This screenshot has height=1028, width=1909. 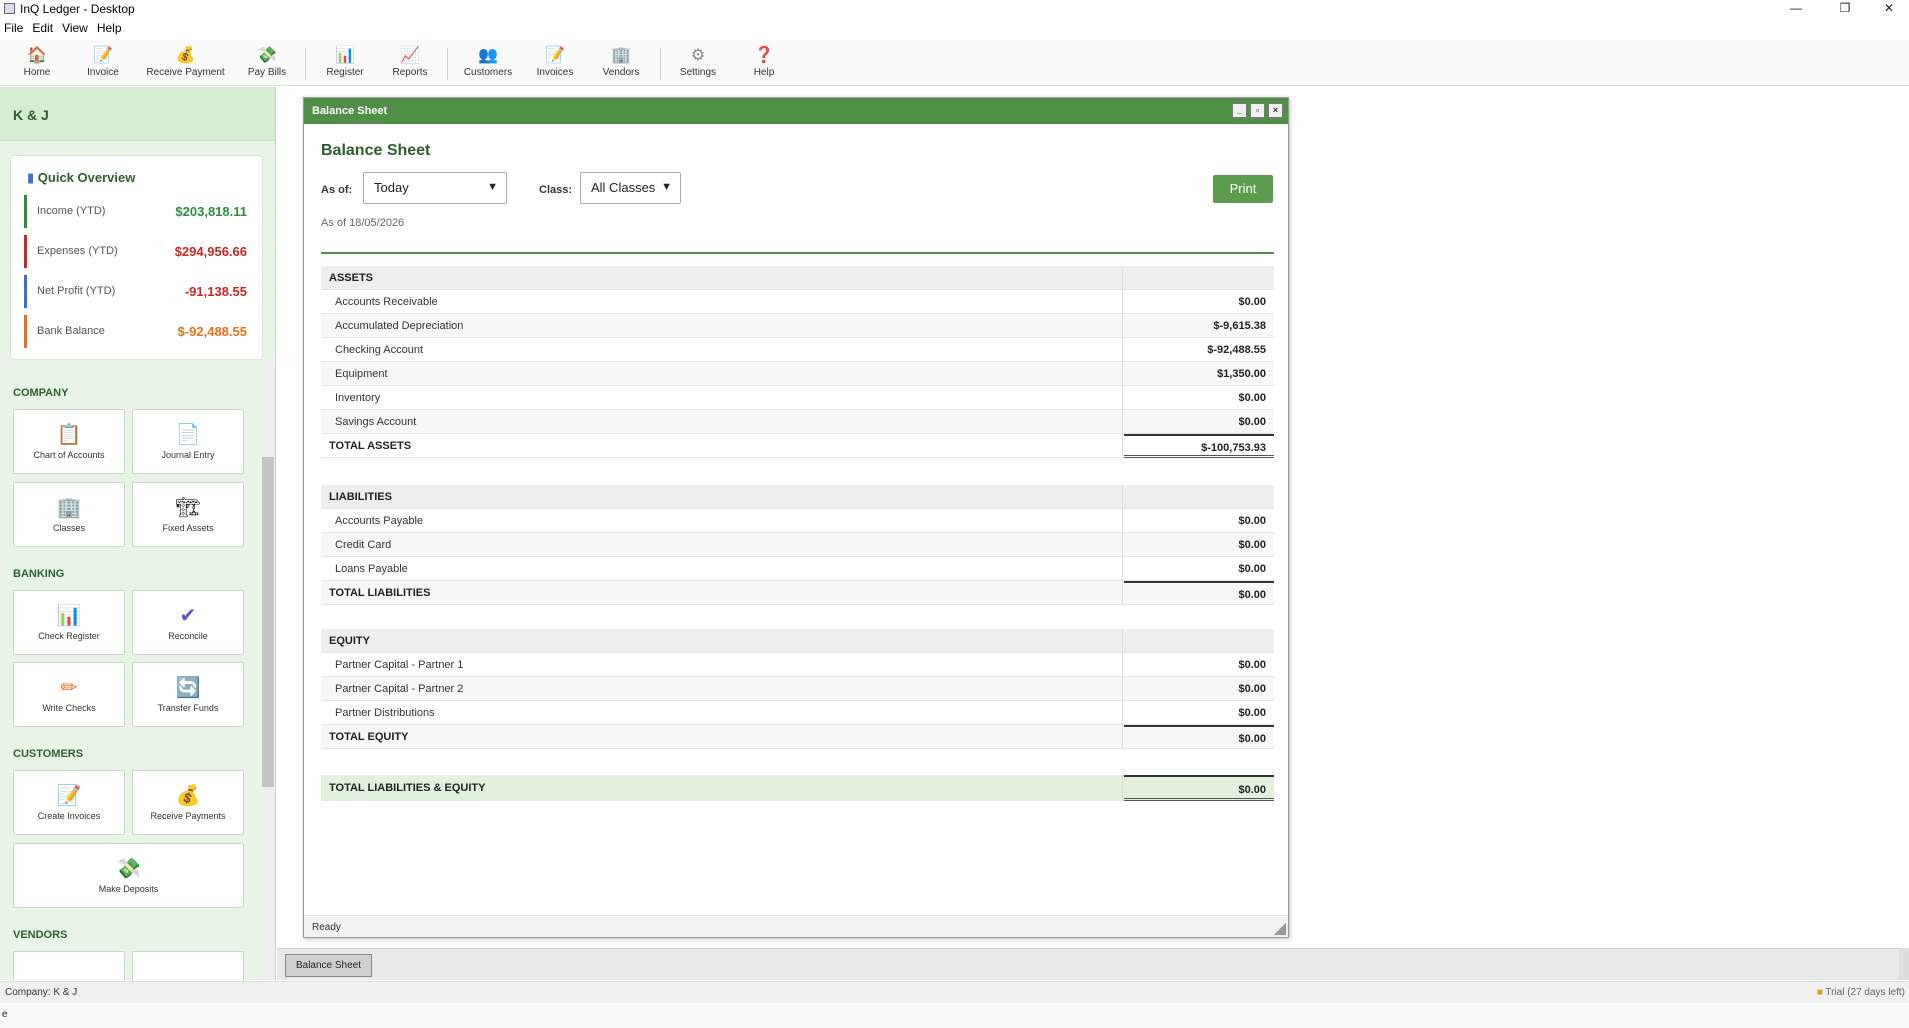 What do you see at coordinates (1845, 9) in the screenshot?
I see `restore-button: ❐` at bounding box center [1845, 9].